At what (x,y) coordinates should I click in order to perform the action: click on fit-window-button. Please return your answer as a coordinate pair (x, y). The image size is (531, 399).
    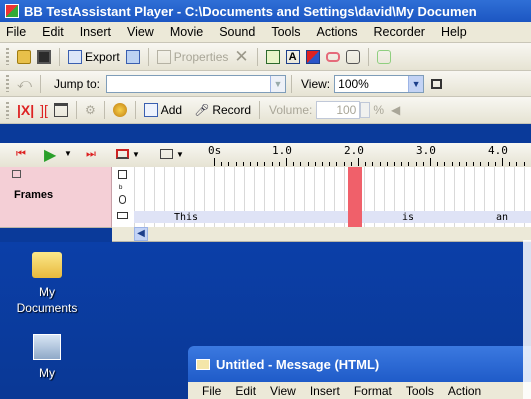
    Looking at the image, I should click on (436, 84).